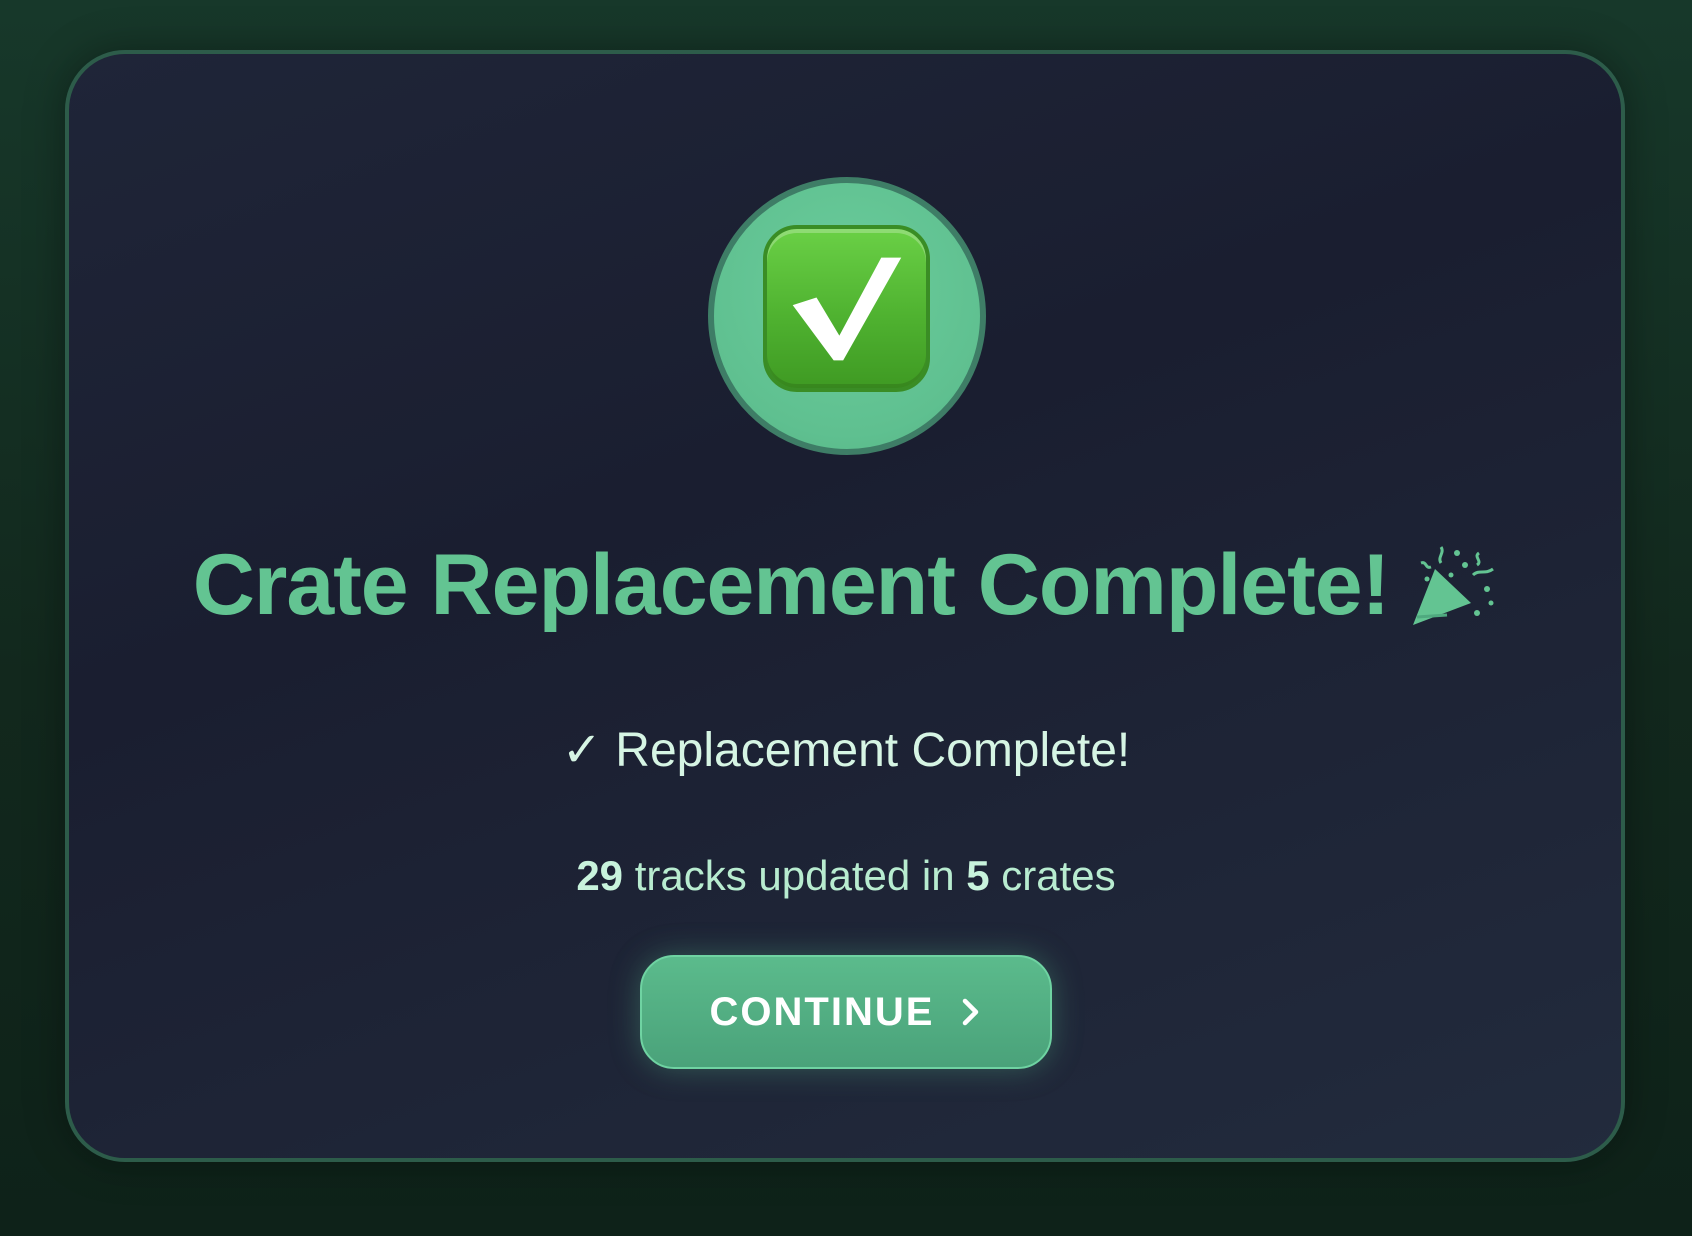 The width and height of the screenshot is (1692, 1236). Describe the element at coordinates (1454, 585) in the screenshot. I see `party-popper-icon` at that location.